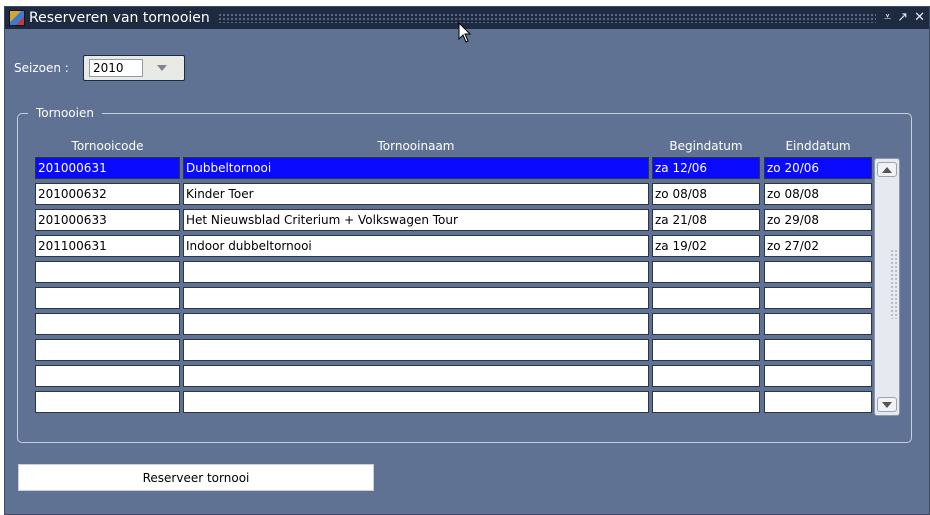 The width and height of the screenshot is (930, 515). Describe the element at coordinates (416, 246) in the screenshot. I see `cell-name: Indoor dubbeltornooi` at that location.